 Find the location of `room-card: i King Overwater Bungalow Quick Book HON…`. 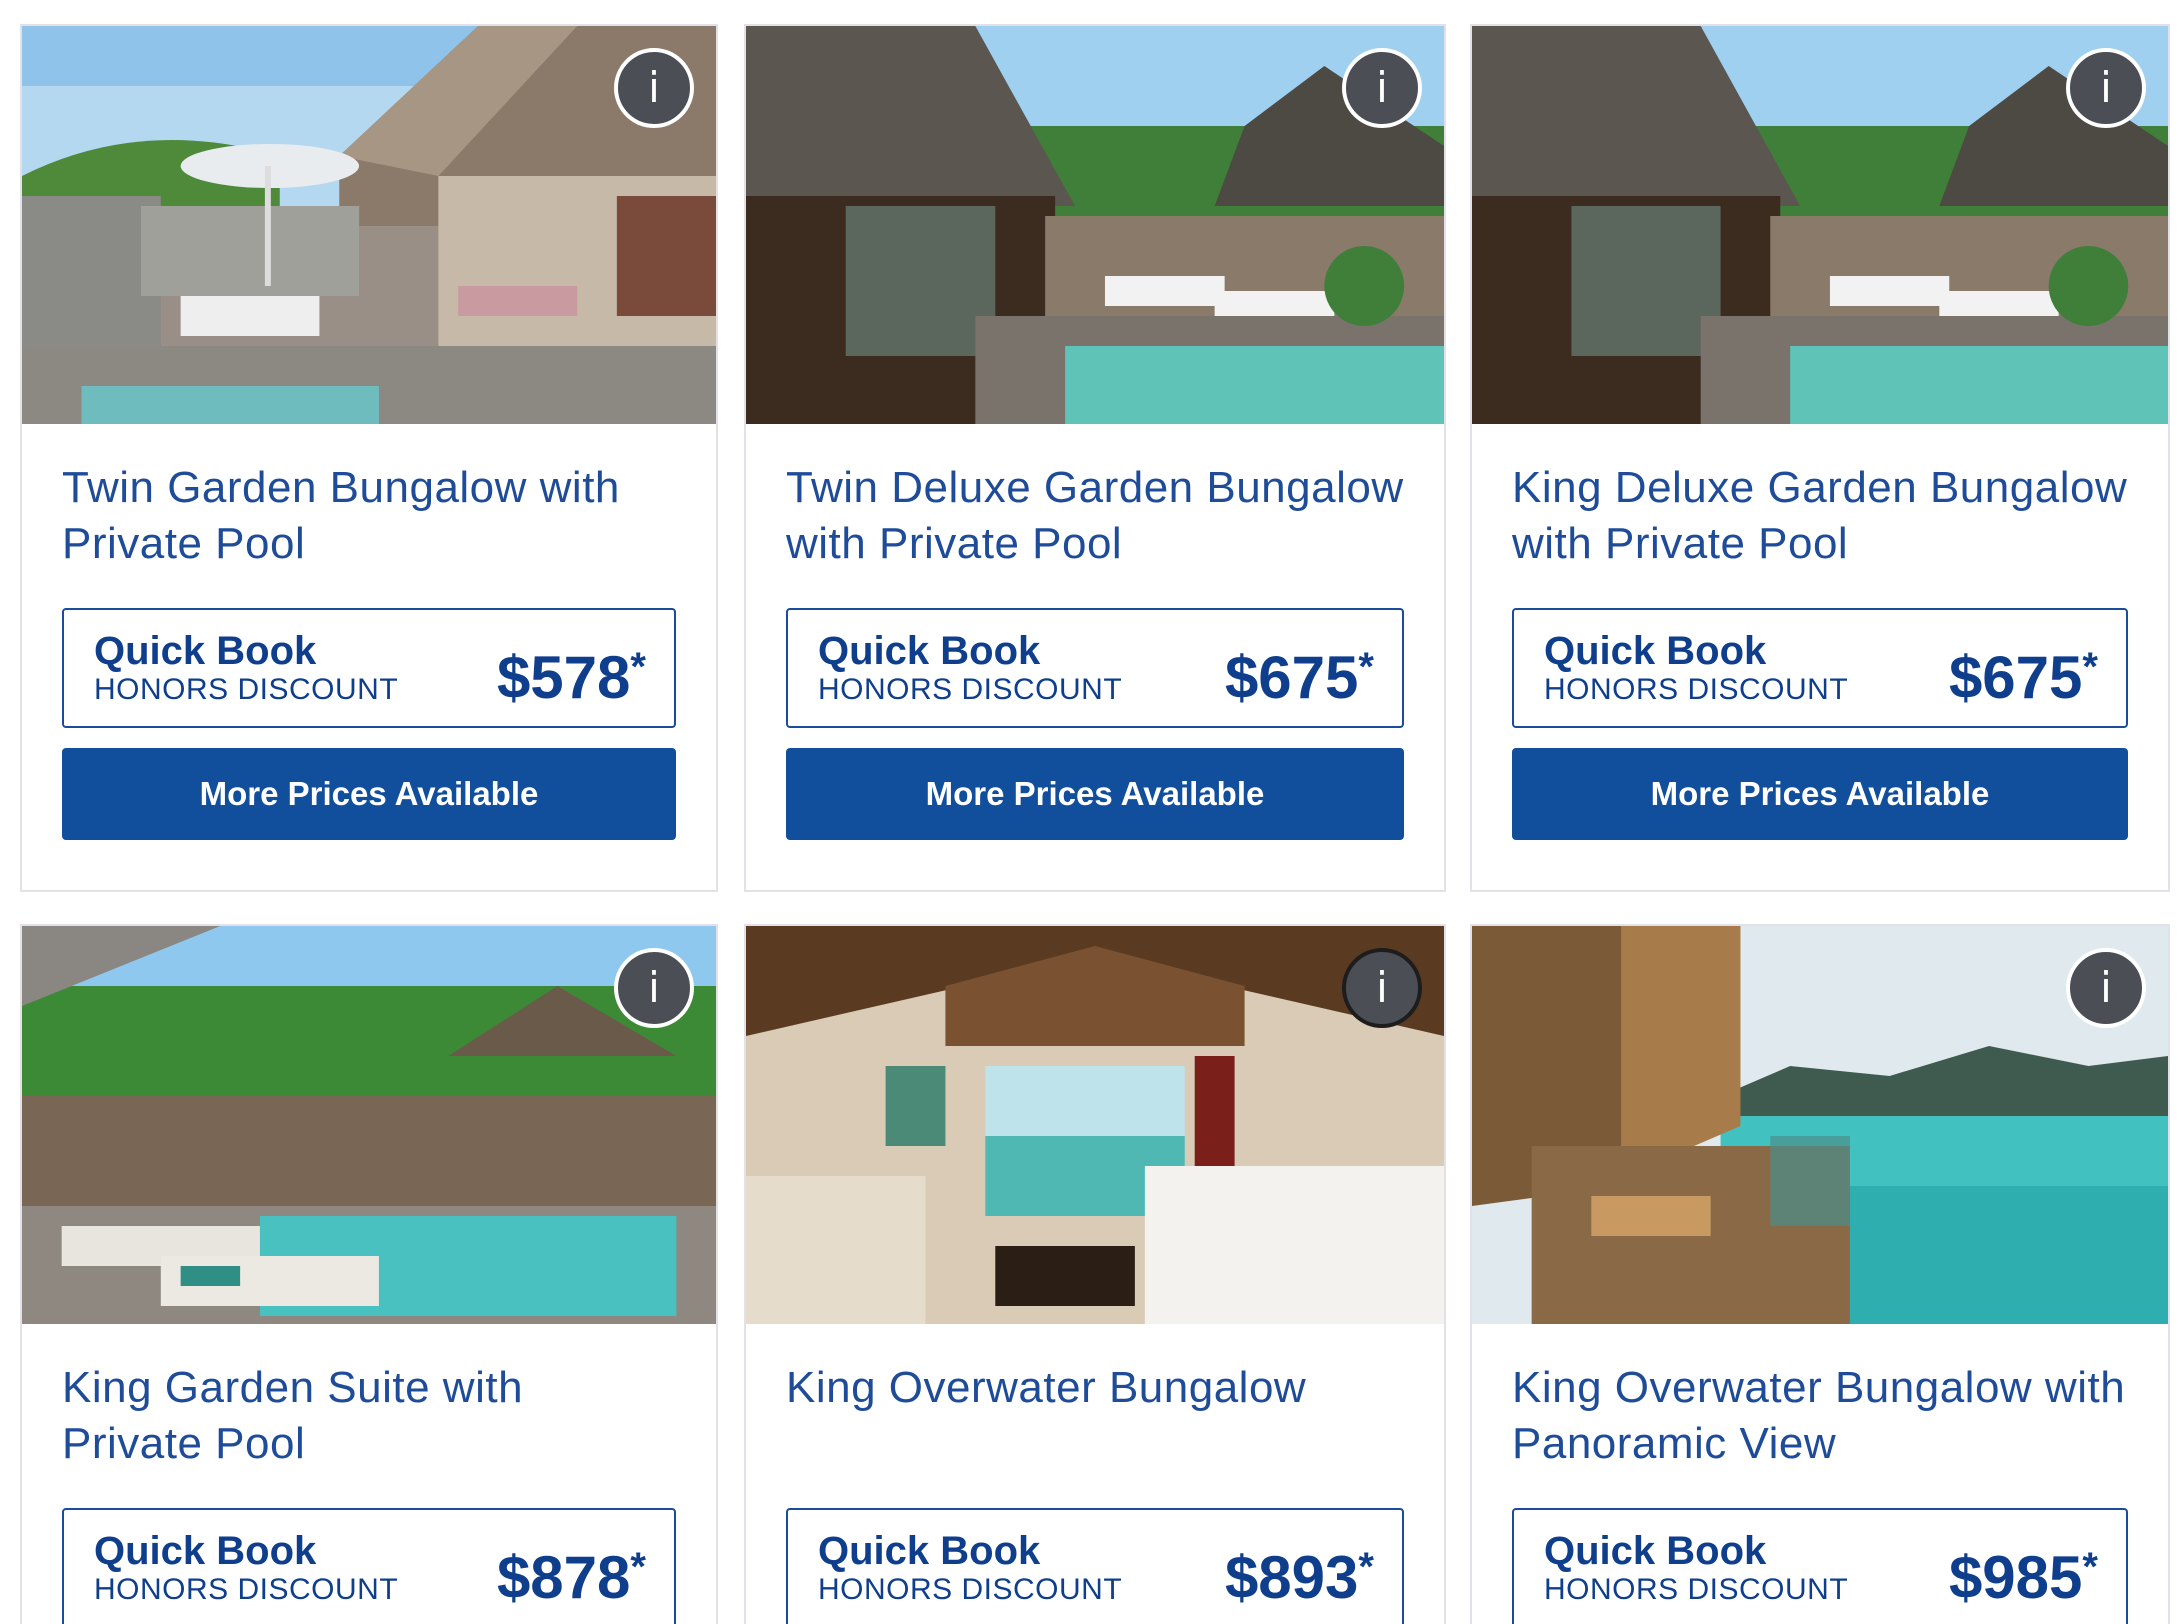

room-card: i King Overwater Bungalow Quick Book HON… is located at coordinates (1095, 1274).